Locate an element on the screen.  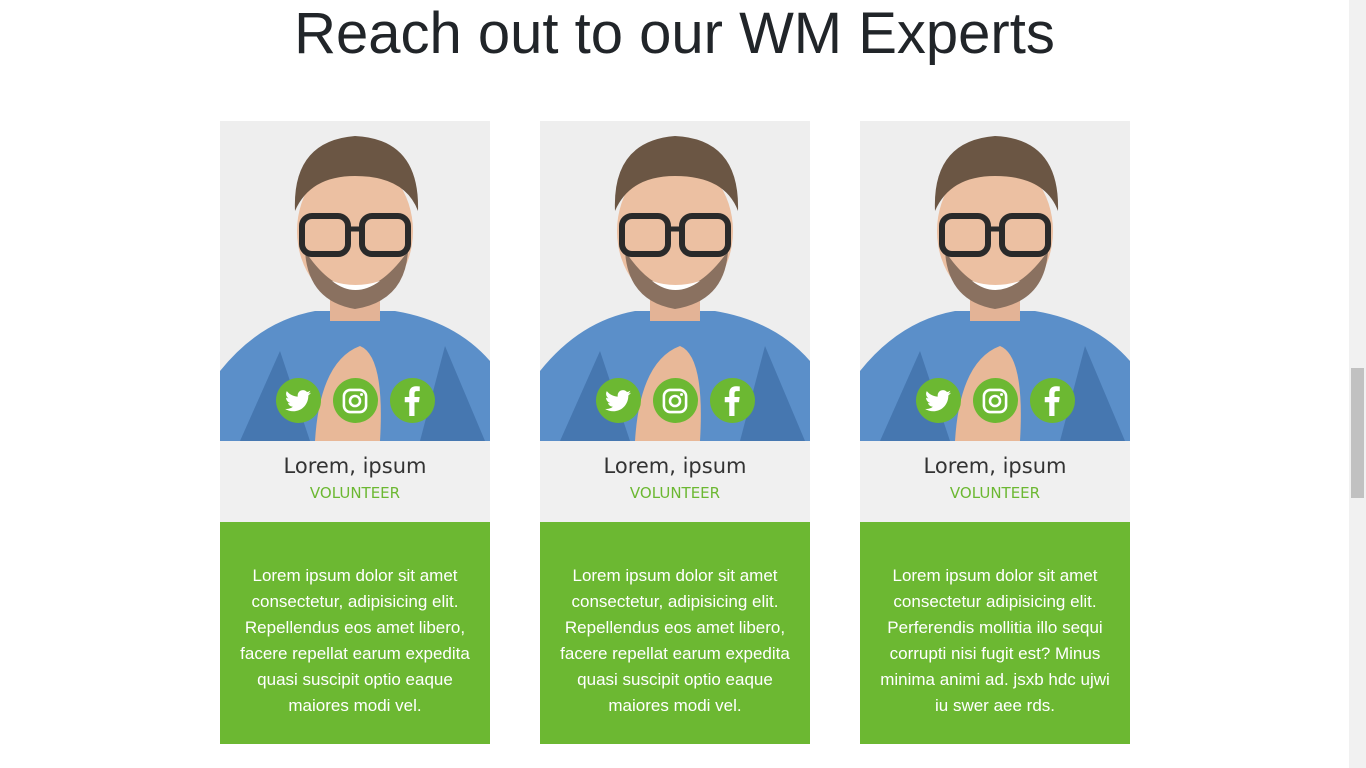
scrollbar-thumb is located at coordinates (1357, 433).